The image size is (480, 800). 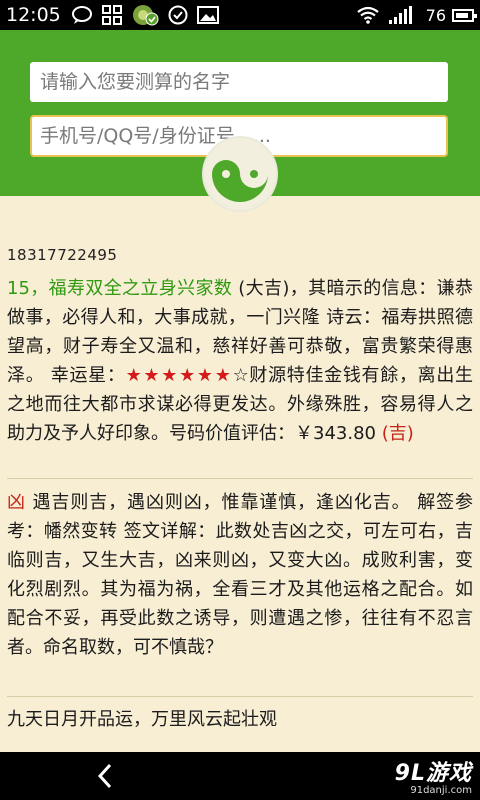 What do you see at coordinates (240, 174) in the screenshot?
I see `taiji-icon` at bounding box center [240, 174].